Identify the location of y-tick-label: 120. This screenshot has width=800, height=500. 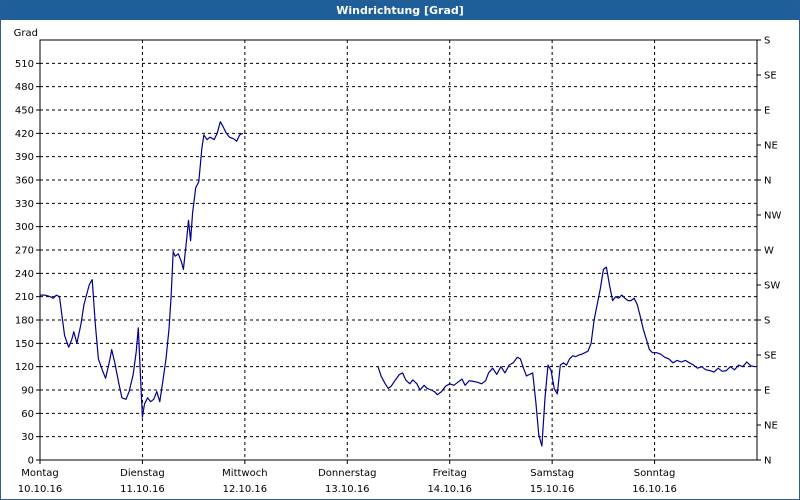
(24, 367).